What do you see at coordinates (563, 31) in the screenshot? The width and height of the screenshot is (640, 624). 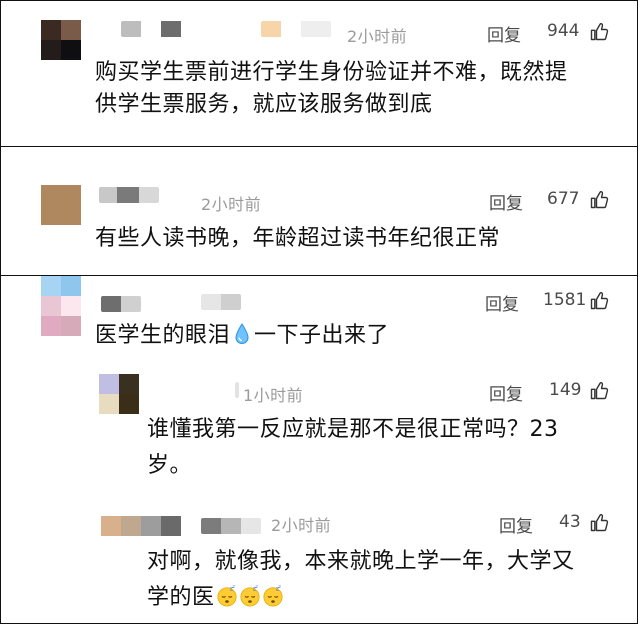 I see `like-count: 944` at bounding box center [563, 31].